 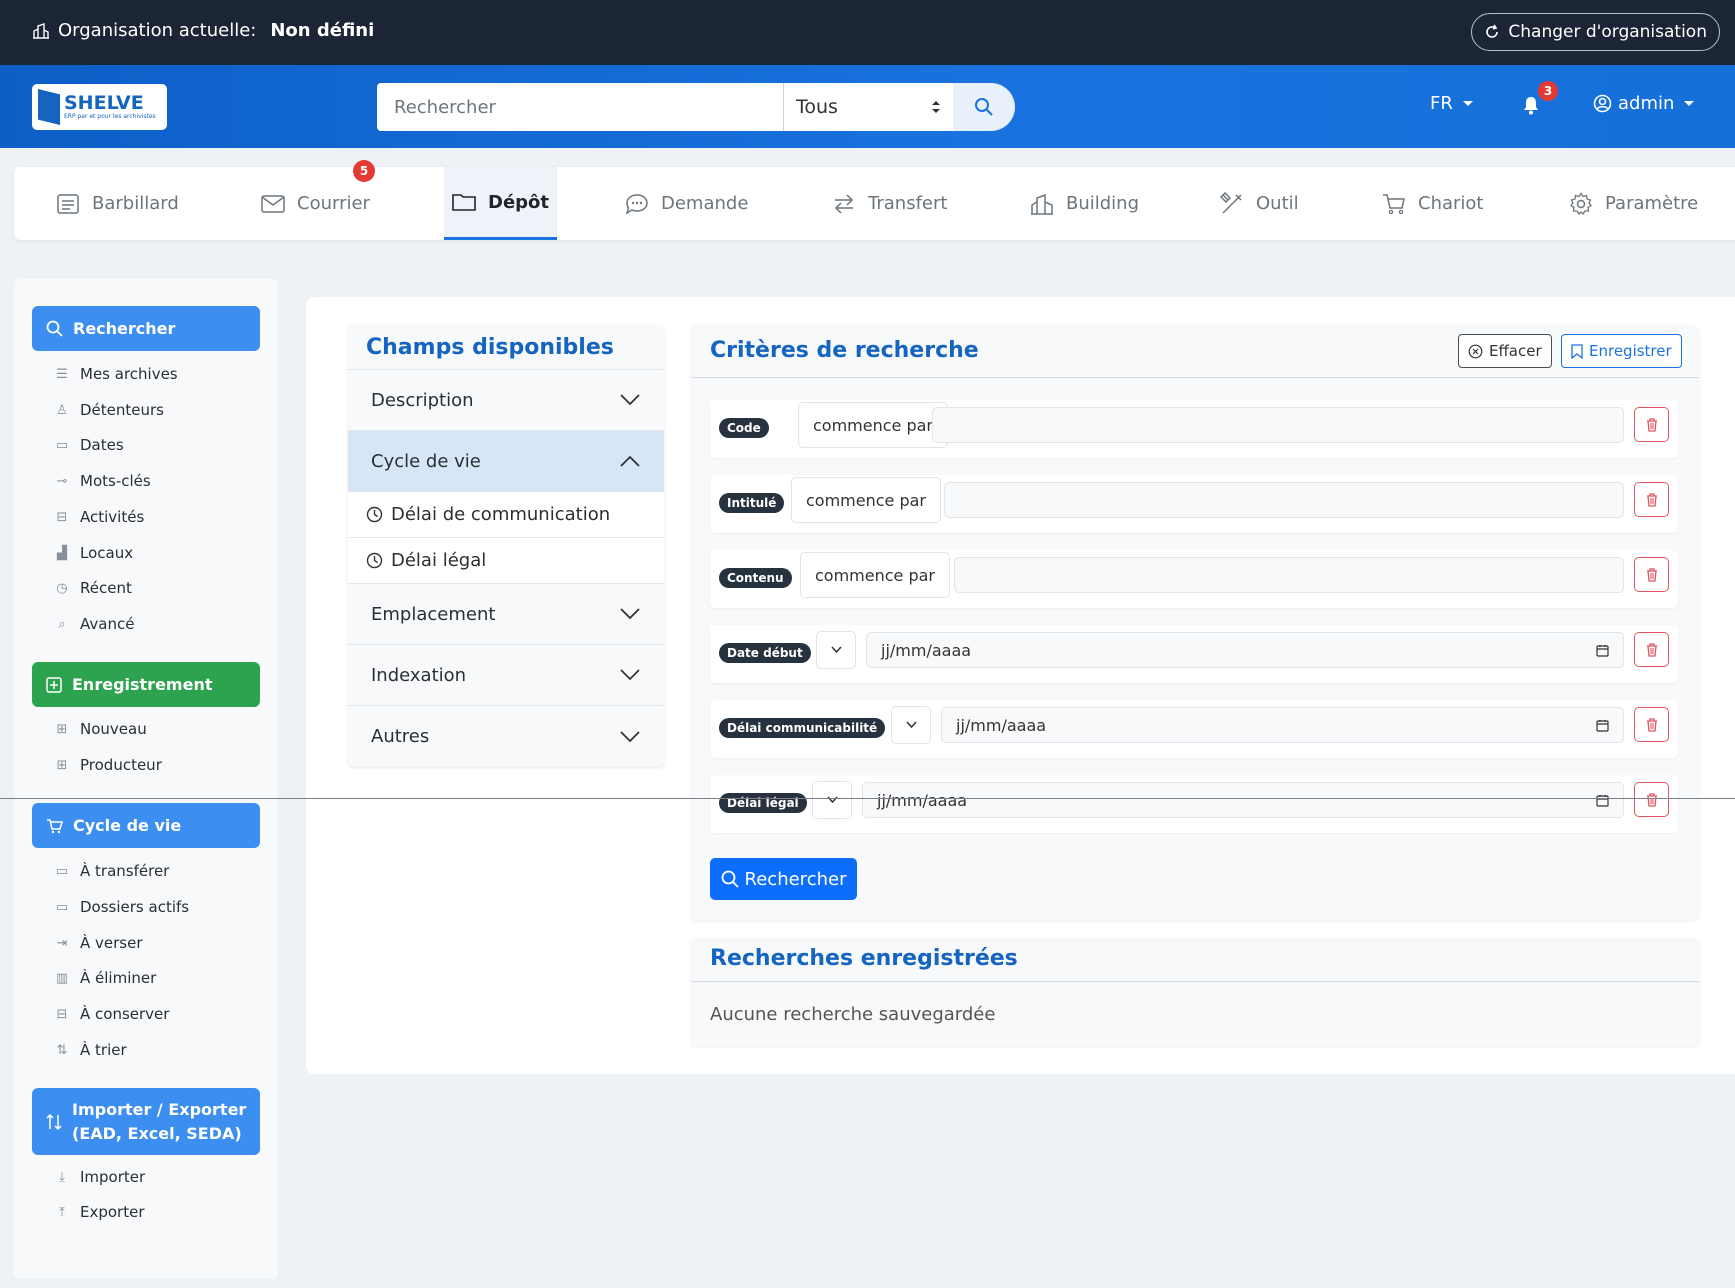 What do you see at coordinates (1432, 203) in the screenshot?
I see `tab-chariot: Chariot` at bounding box center [1432, 203].